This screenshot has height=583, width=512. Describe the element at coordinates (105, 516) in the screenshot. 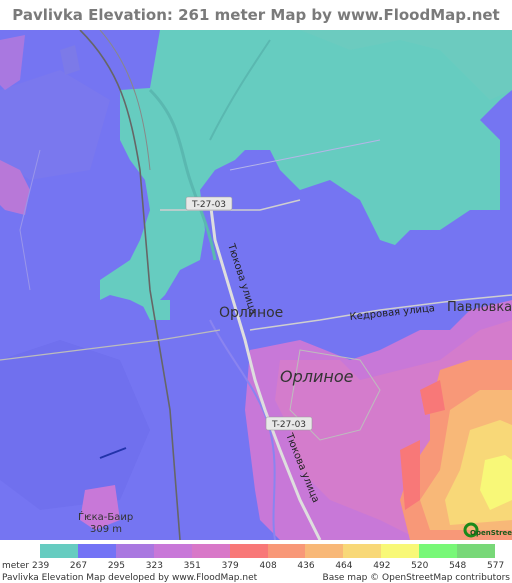

I see `peak-label: Ѓѥка-Баир` at that location.